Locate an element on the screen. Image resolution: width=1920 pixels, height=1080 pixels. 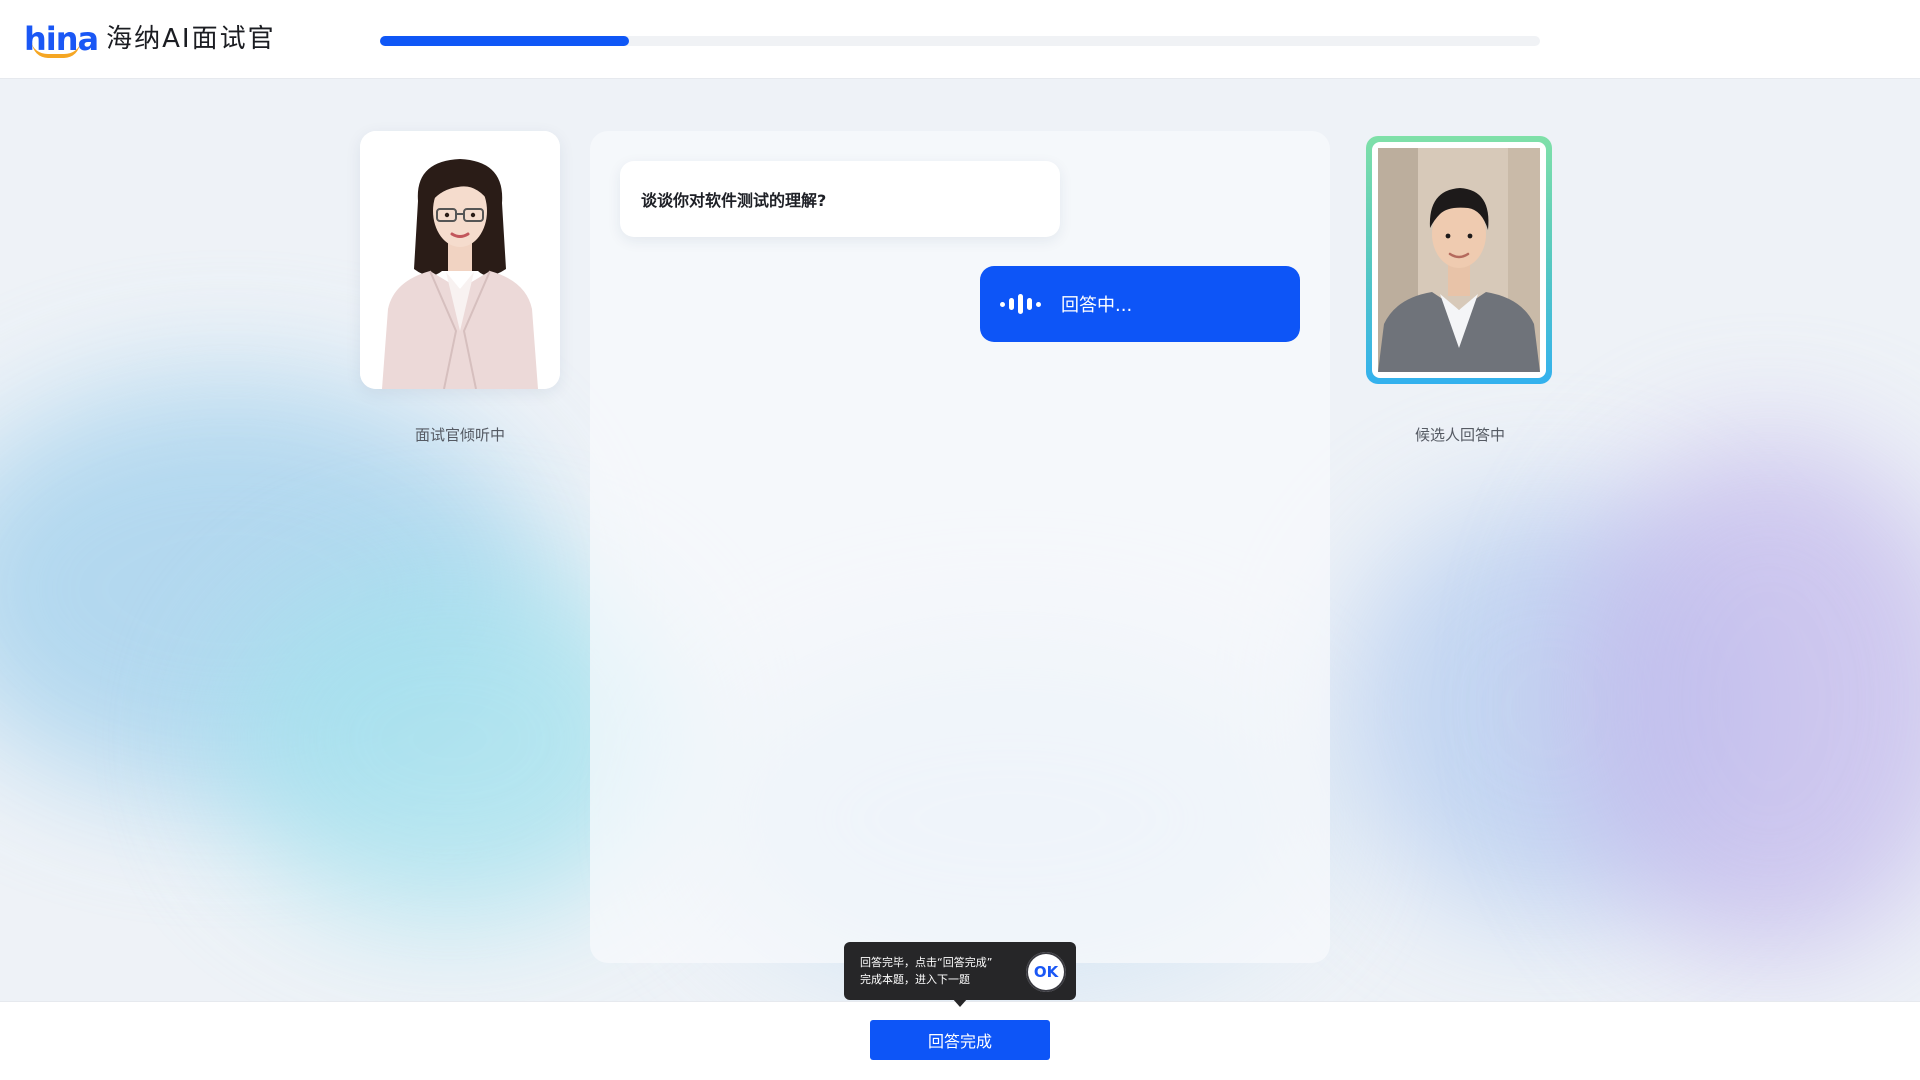
tooltip-text-line1: 回答完毕，点击“回答完成” is located at coordinates (926, 962).